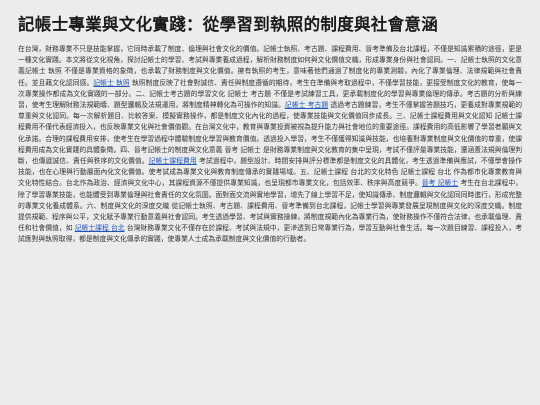 This screenshot has height=405, width=540. What do you see at coordinates (111, 83) in the screenshot?
I see `inline-link: 記帳士 執照` at bounding box center [111, 83].